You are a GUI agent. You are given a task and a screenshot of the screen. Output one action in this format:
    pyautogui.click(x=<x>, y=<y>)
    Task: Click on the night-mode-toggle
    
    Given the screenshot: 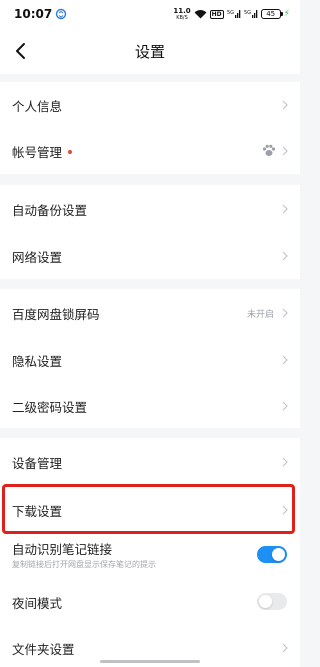 What is the action you would take?
    pyautogui.click(x=272, y=601)
    